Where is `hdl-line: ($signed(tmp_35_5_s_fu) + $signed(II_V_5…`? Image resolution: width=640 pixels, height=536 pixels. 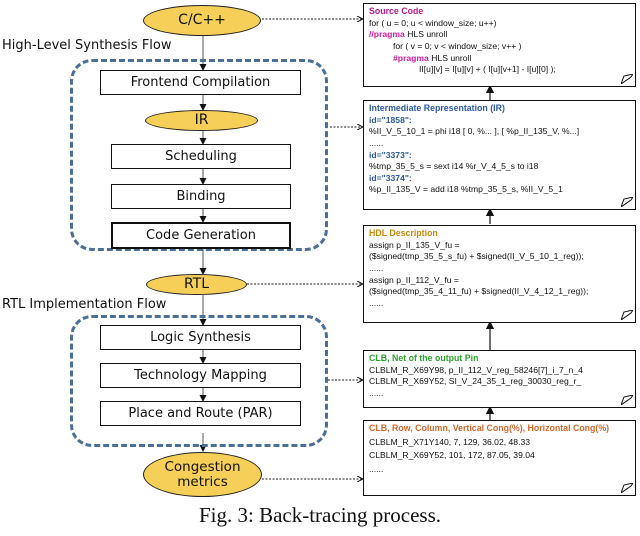
hdl-line: ($signed(tmp_35_5_s_fu) + $signed(II_V_5… is located at coordinates (476, 256).